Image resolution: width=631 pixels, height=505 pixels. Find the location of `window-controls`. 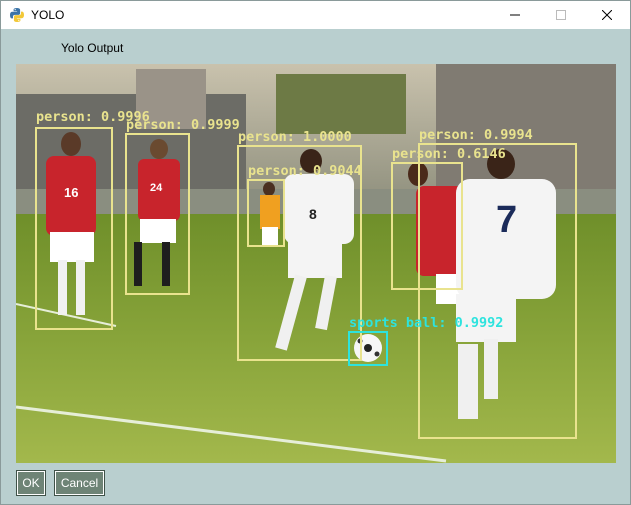

window-controls is located at coordinates (561, 15).